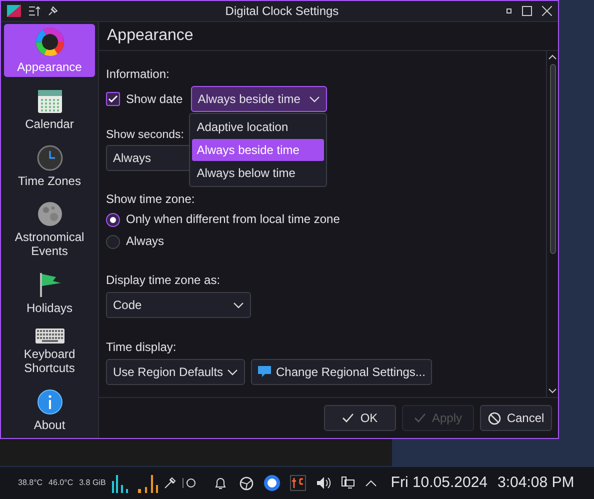  What do you see at coordinates (163, 280) in the screenshot?
I see `section-label: Display time zone as:` at bounding box center [163, 280].